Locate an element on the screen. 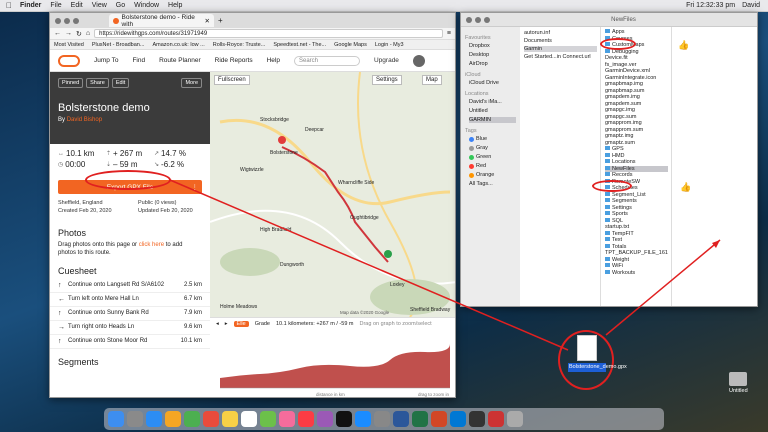  maps-dock-icon is located at coordinates (268, 419).